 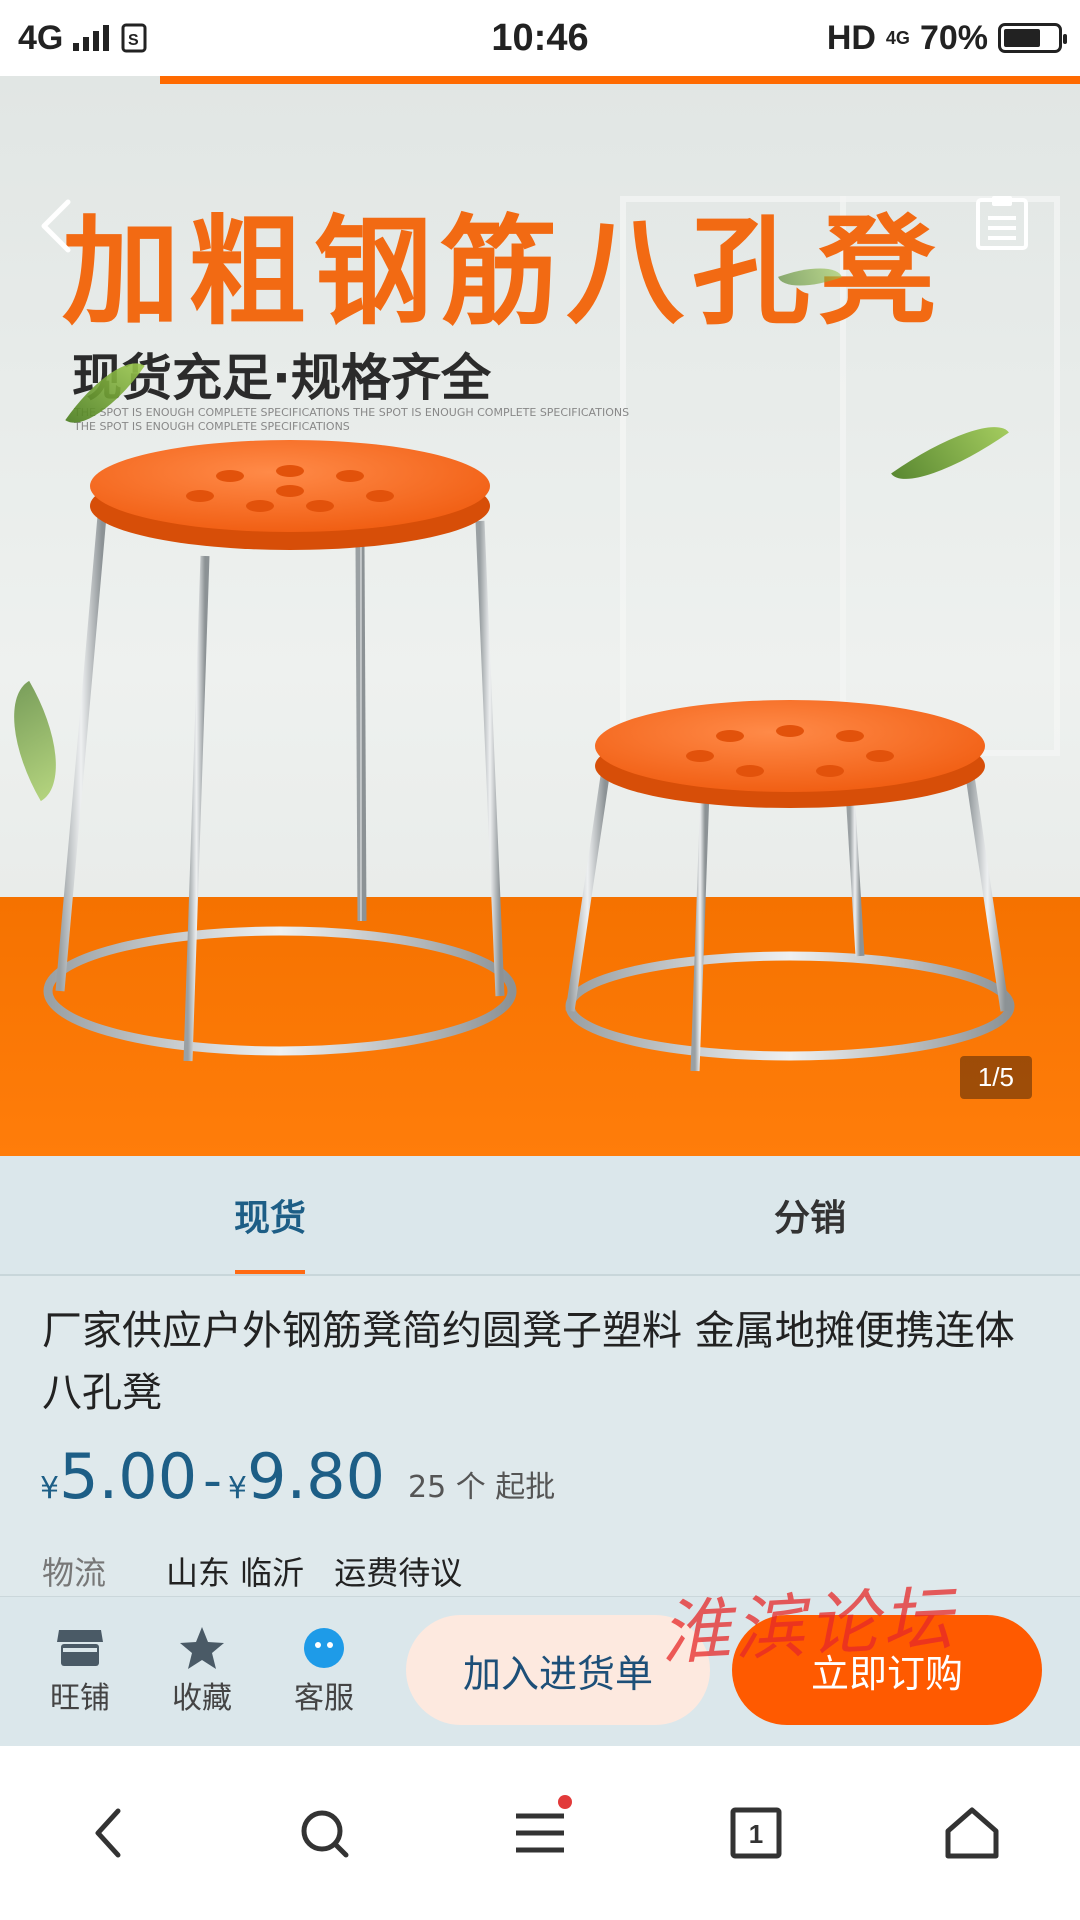 I want to click on shop-button: 旺铺, so click(x=80, y=1670).